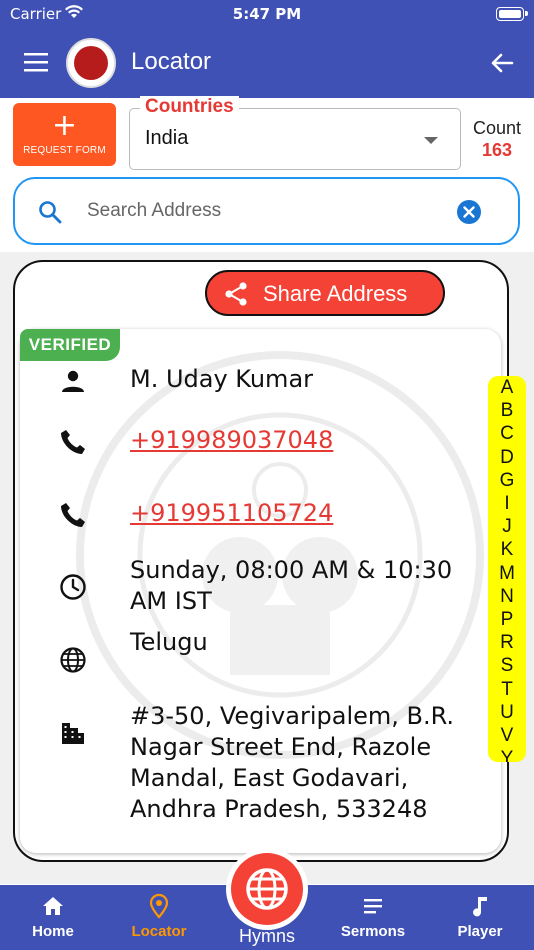  I want to click on alphabet-letter: V, so click(507, 735).